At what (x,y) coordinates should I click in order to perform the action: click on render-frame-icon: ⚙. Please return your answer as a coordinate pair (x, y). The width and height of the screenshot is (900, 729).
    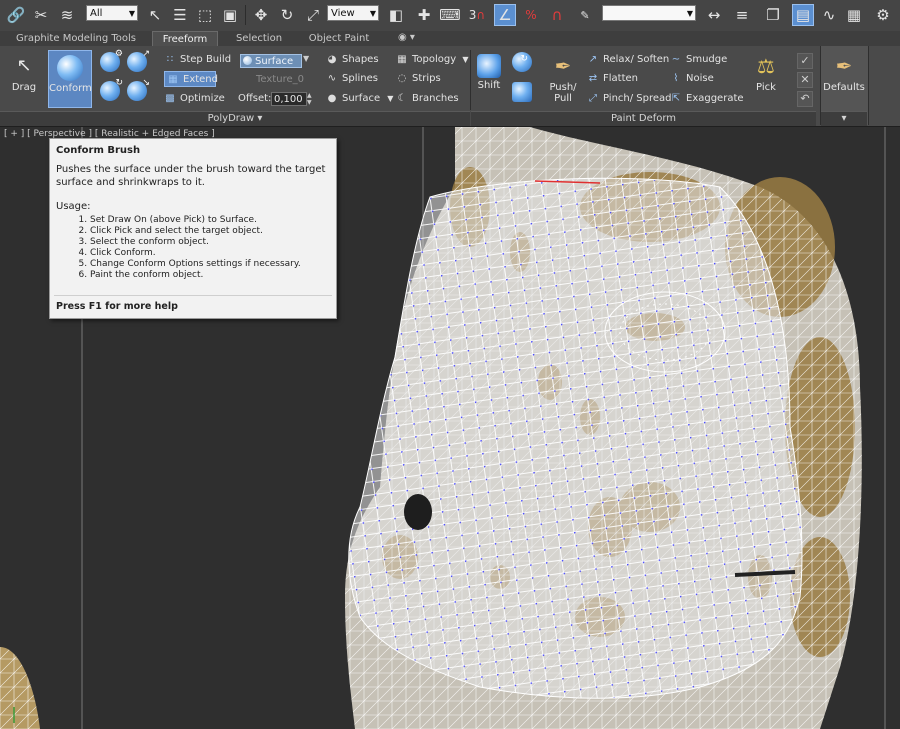
    Looking at the image, I should click on (883, 15).